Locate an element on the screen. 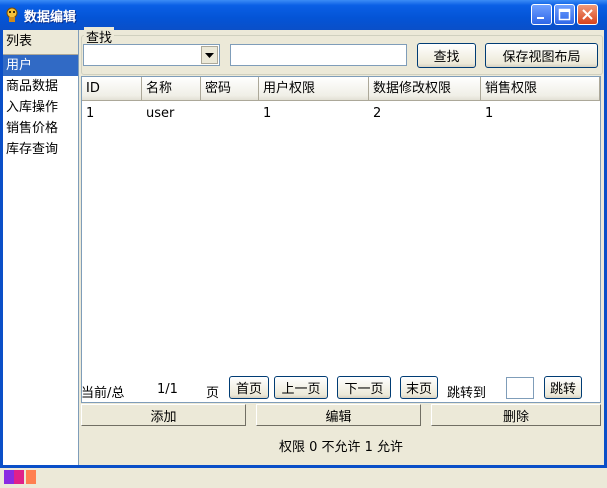 This screenshot has width=607, height=488. sidebar-item-inventory-query: 库存查询 is located at coordinates (40, 149).